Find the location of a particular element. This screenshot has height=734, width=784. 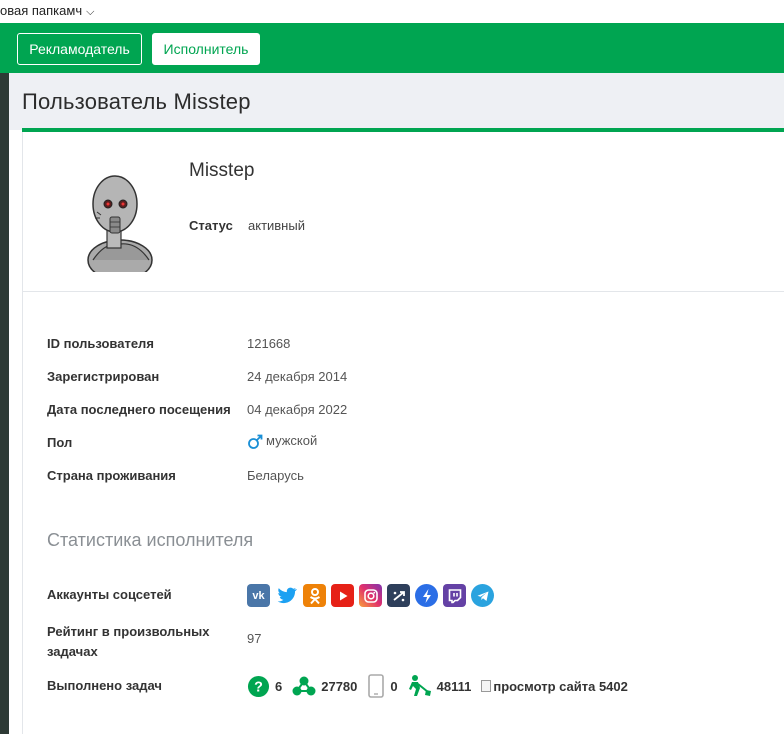

social-accounts-list: vk is located at coordinates (370, 596).